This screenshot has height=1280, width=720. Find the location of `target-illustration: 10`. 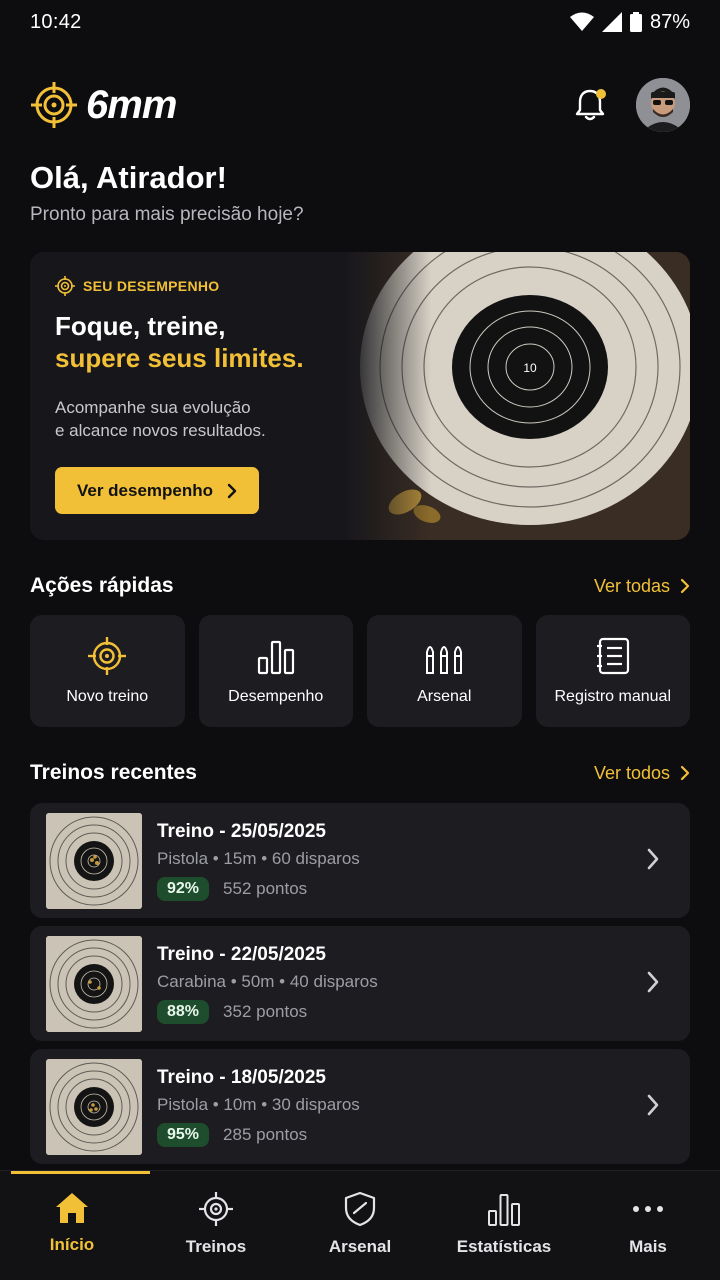

target-illustration: 10 is located at coordinates (517, 396).